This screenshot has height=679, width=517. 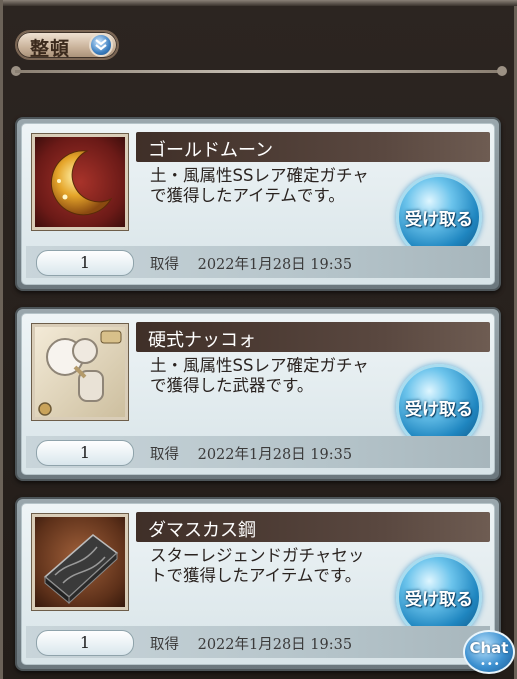 What do you see at coordinates (211, 150) in the screenshot?
I see `item-name: ゴールドムーン` at bounding box center [211, 150].